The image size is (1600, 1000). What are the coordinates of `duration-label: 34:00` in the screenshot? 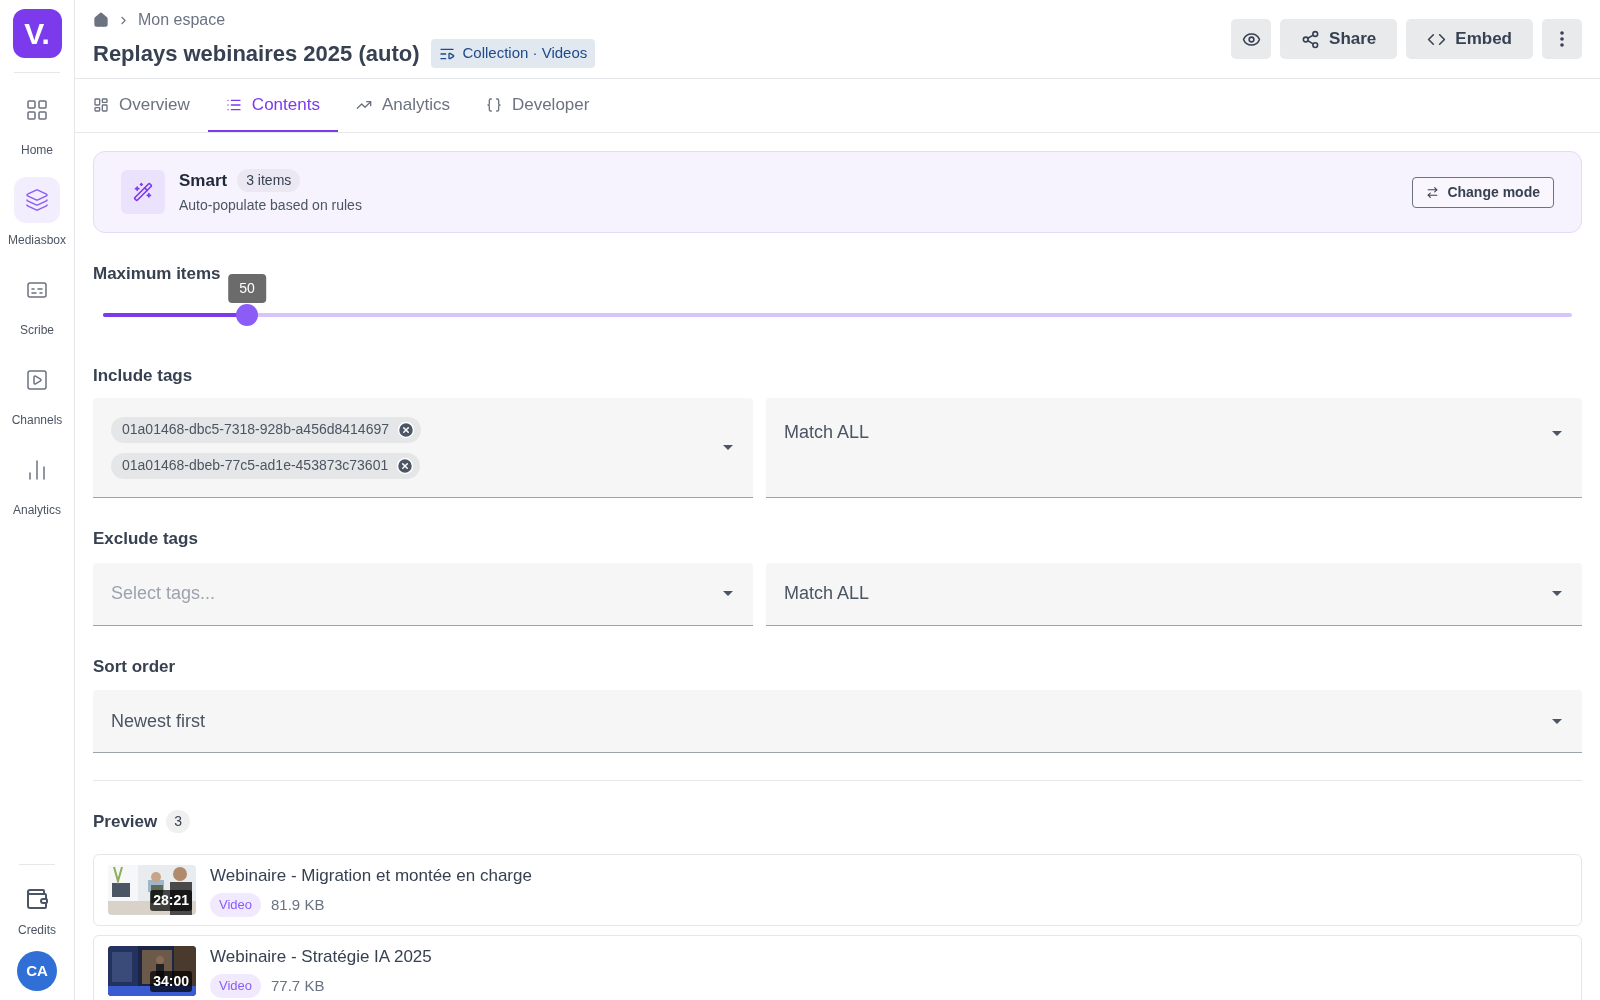 It's located at (171, 981).